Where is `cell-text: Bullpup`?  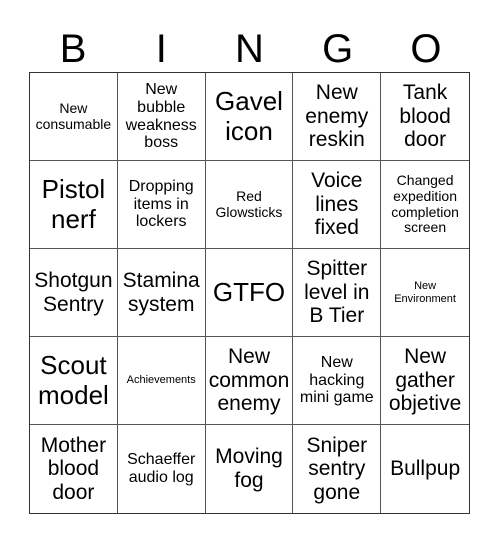 cell-text: Bullpup is located at coordinates (425, 469).